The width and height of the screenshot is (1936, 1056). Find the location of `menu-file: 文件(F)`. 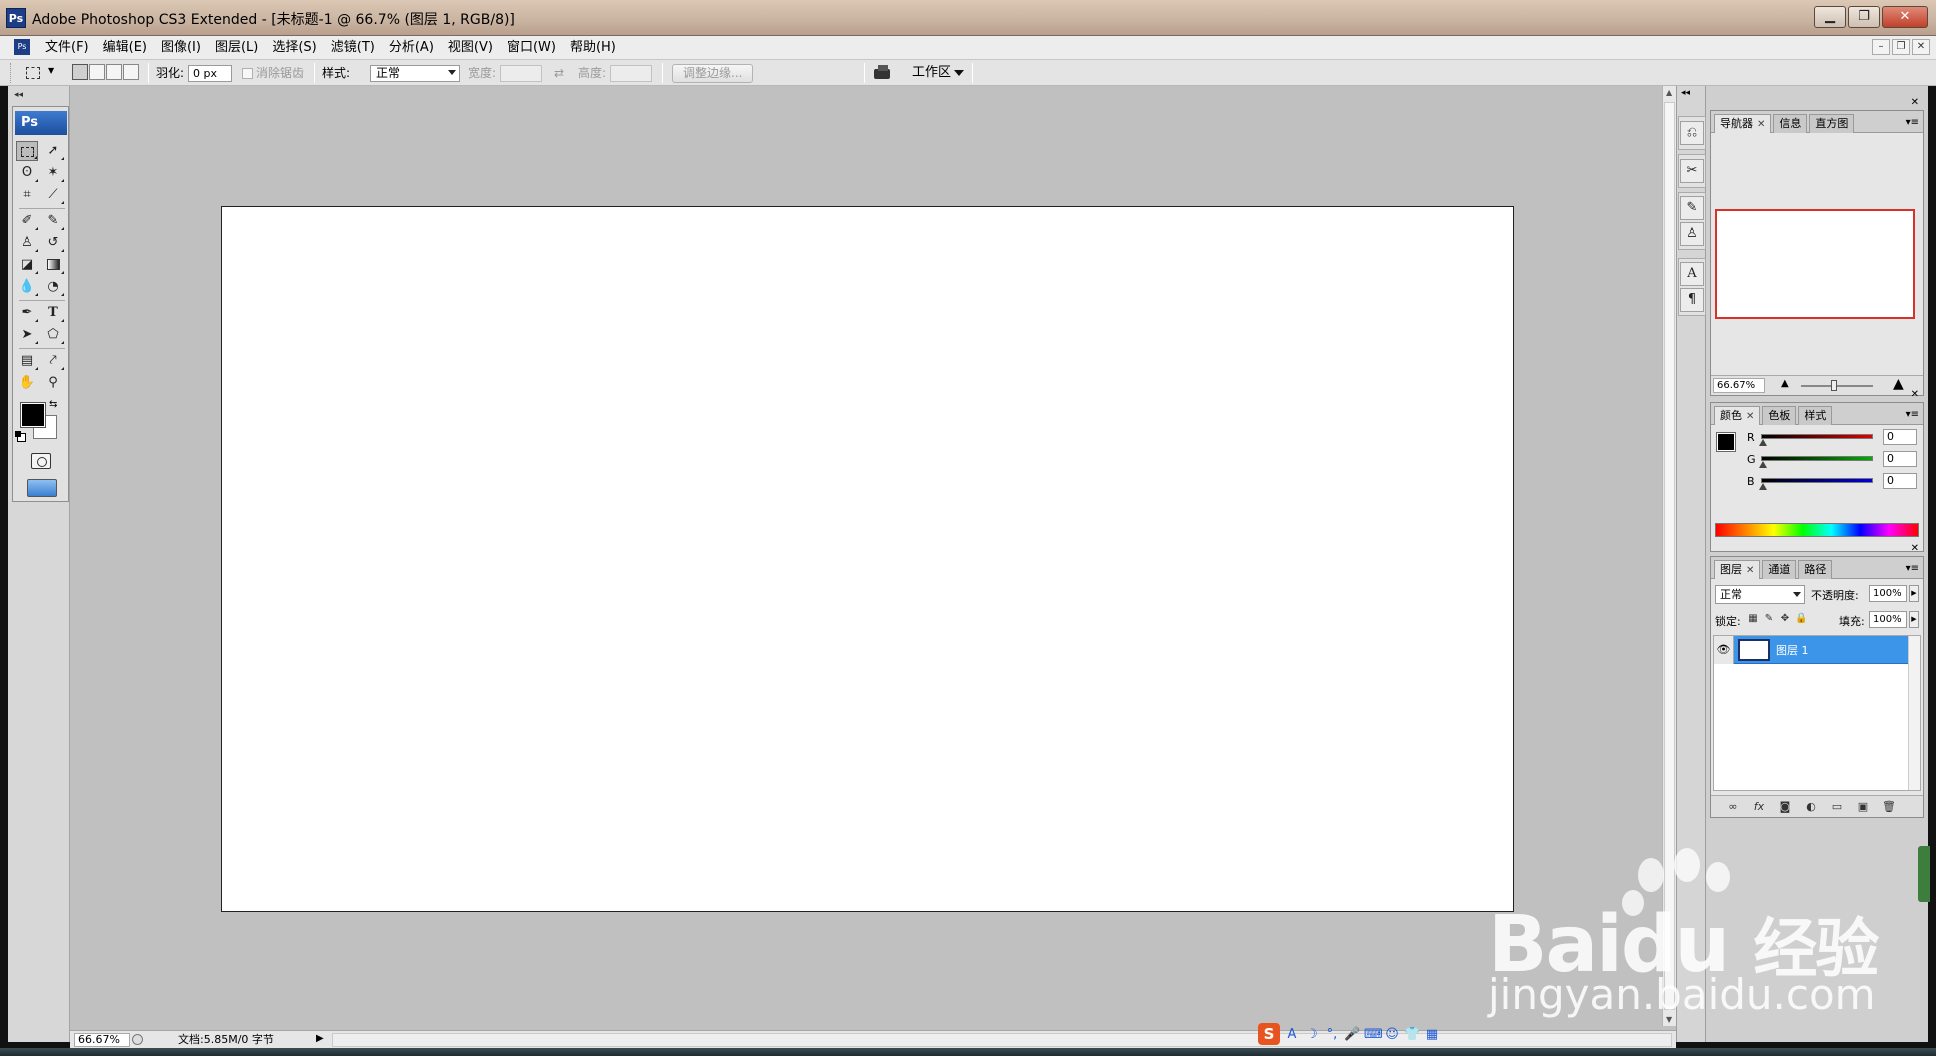

menu-file: 文件(F) is located at coordinates (67, 48).